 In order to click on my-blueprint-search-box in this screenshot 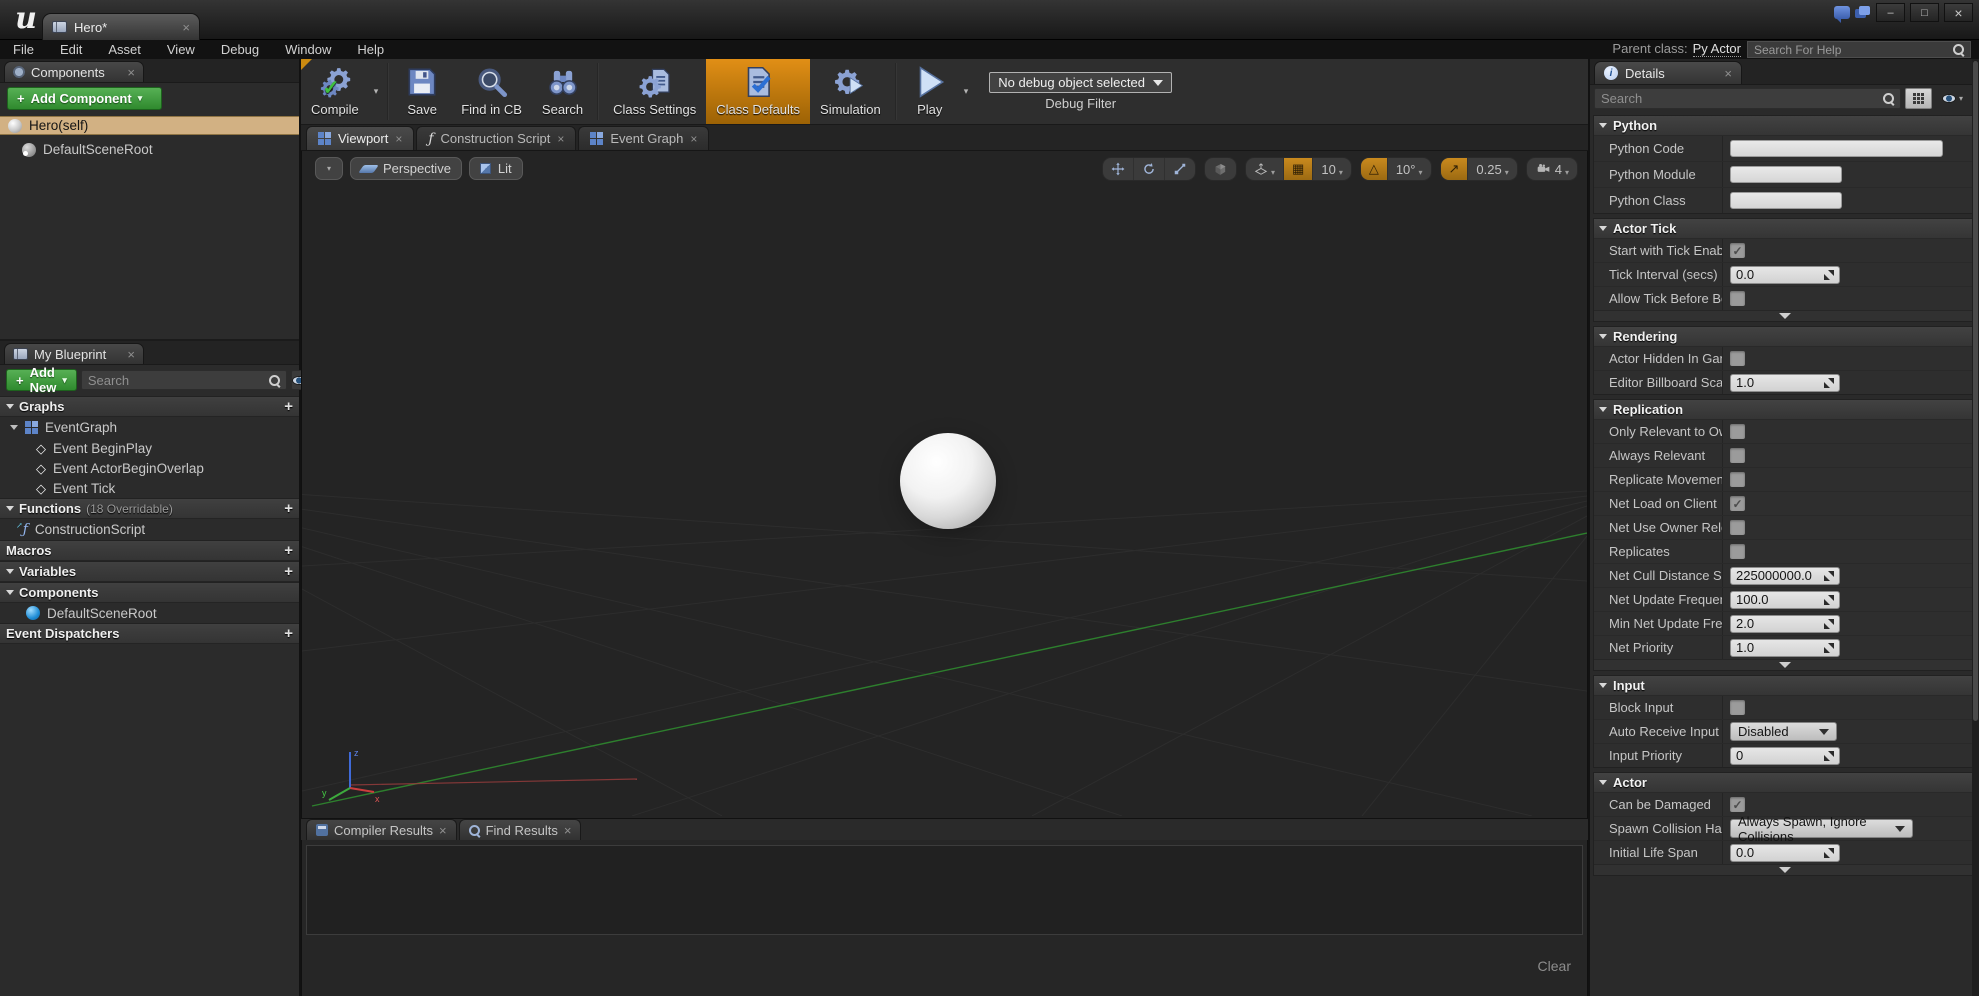, I will do `click(183, 380)`.